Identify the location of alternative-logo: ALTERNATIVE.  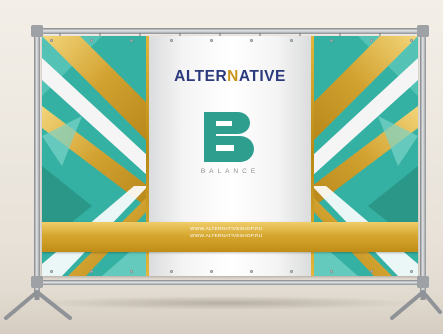
(230, 77).